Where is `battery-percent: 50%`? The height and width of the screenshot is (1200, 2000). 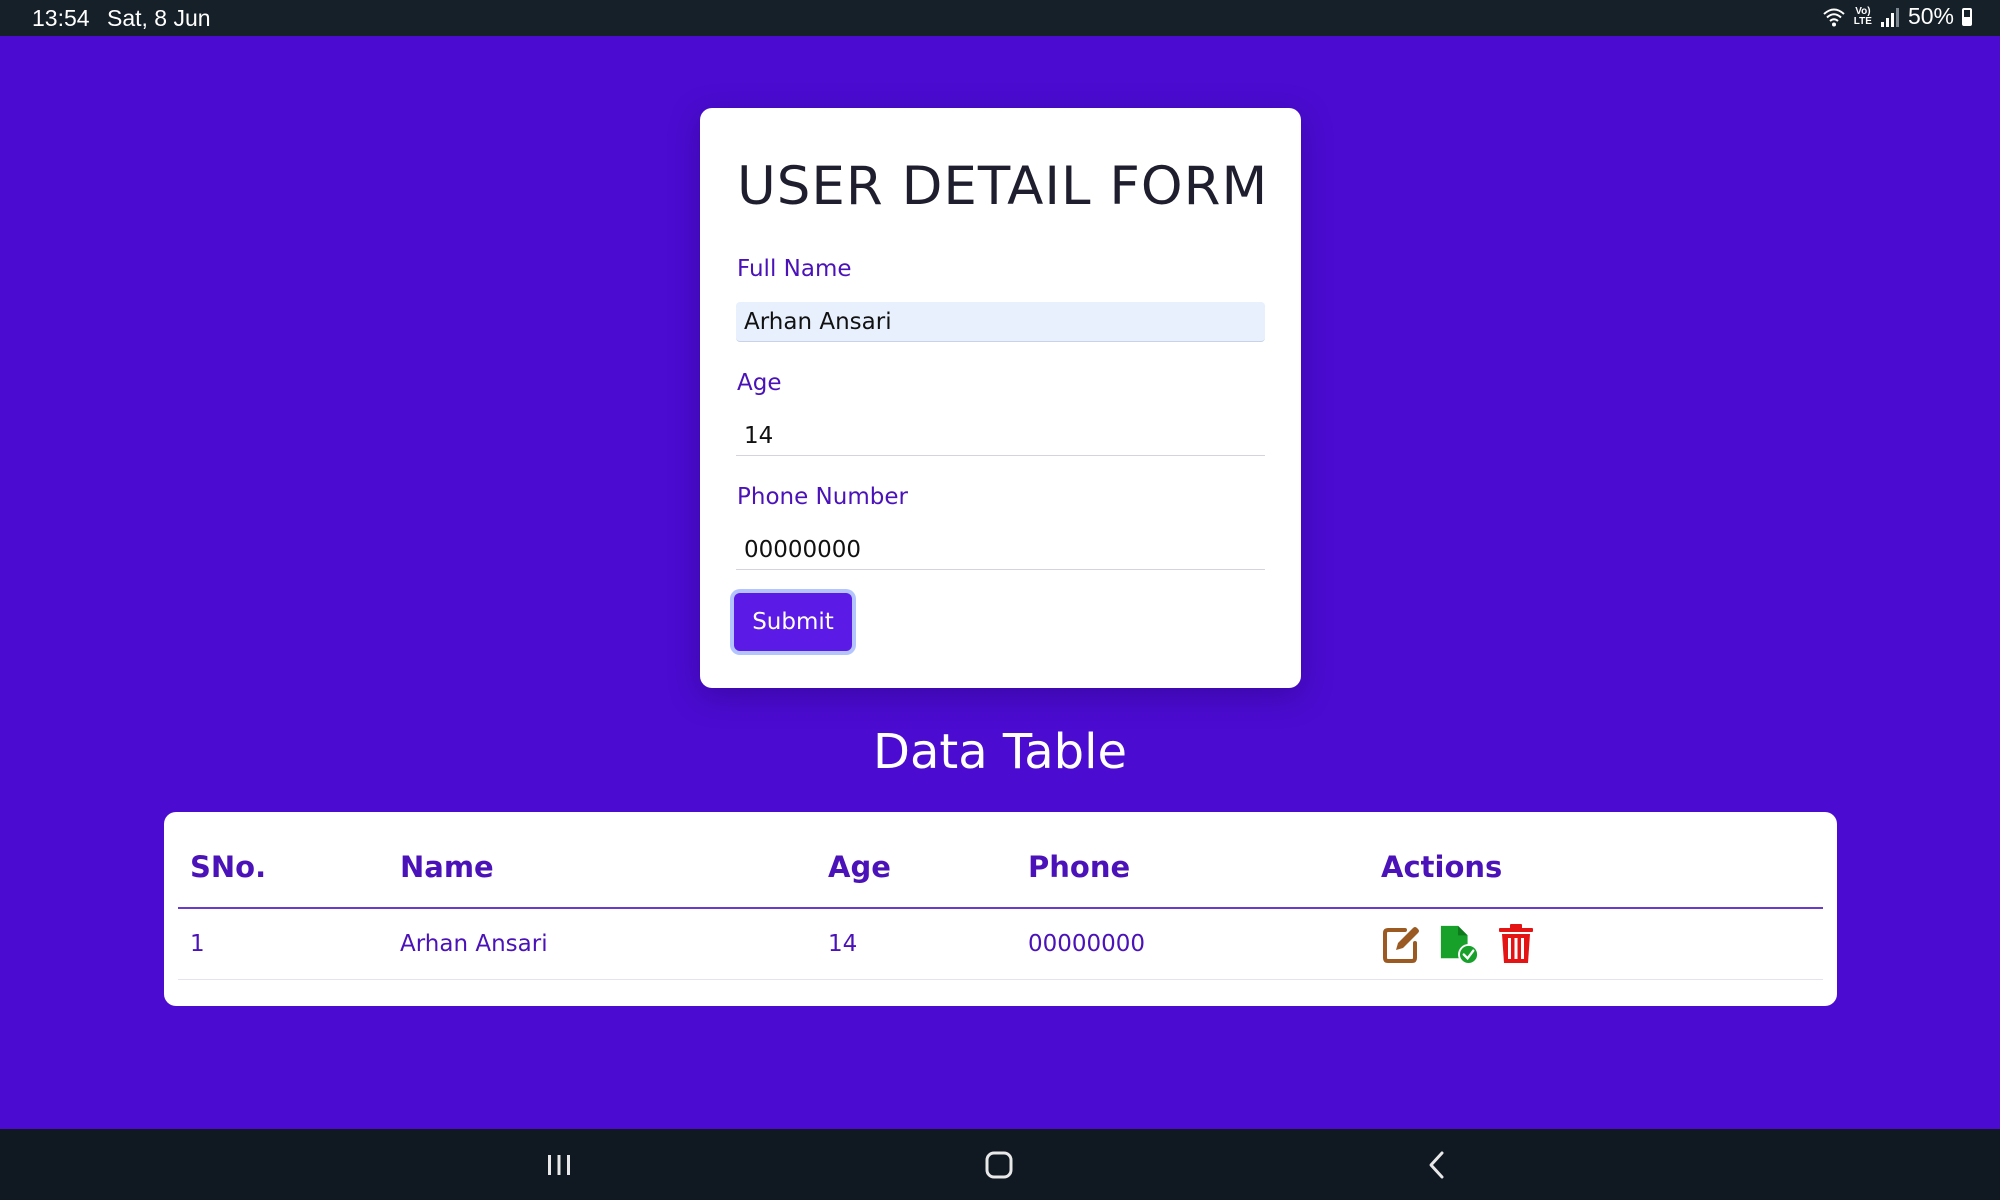
battery-percent: 50% is located at coordinates (1930, 16).